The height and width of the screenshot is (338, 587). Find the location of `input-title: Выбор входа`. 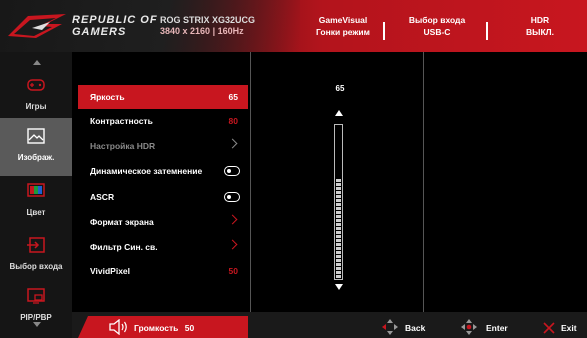

input-title: Выбор входа is located at coordinates (437, 20).